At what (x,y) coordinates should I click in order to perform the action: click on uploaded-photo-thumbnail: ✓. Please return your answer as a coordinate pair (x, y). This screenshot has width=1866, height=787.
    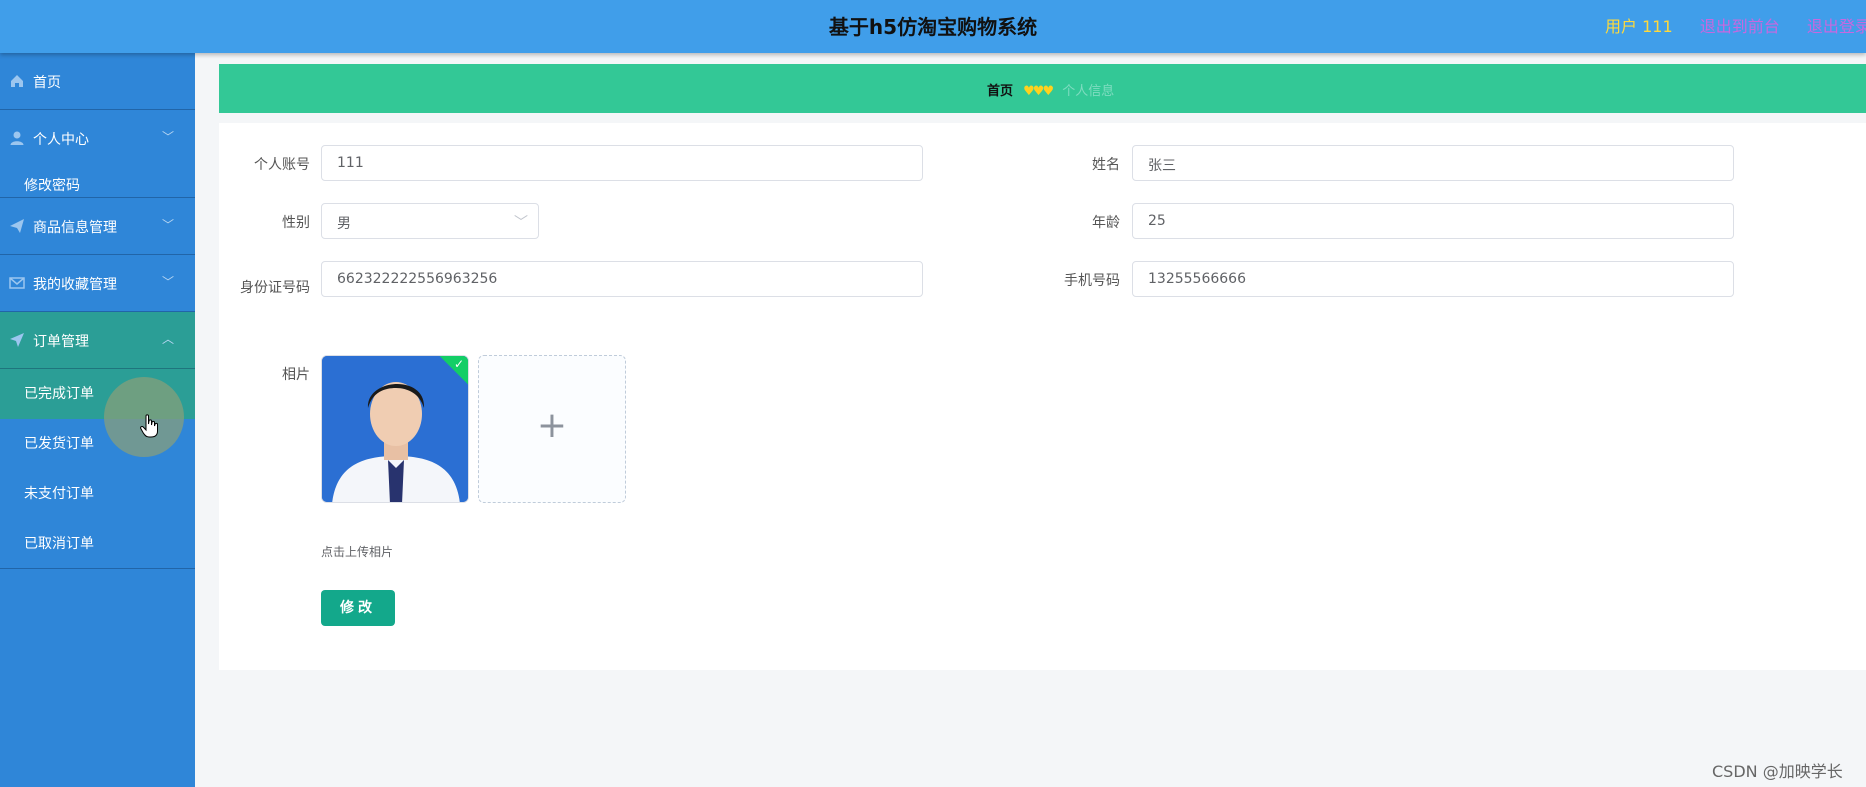
    Looking at the image, I should click on (395, 429).